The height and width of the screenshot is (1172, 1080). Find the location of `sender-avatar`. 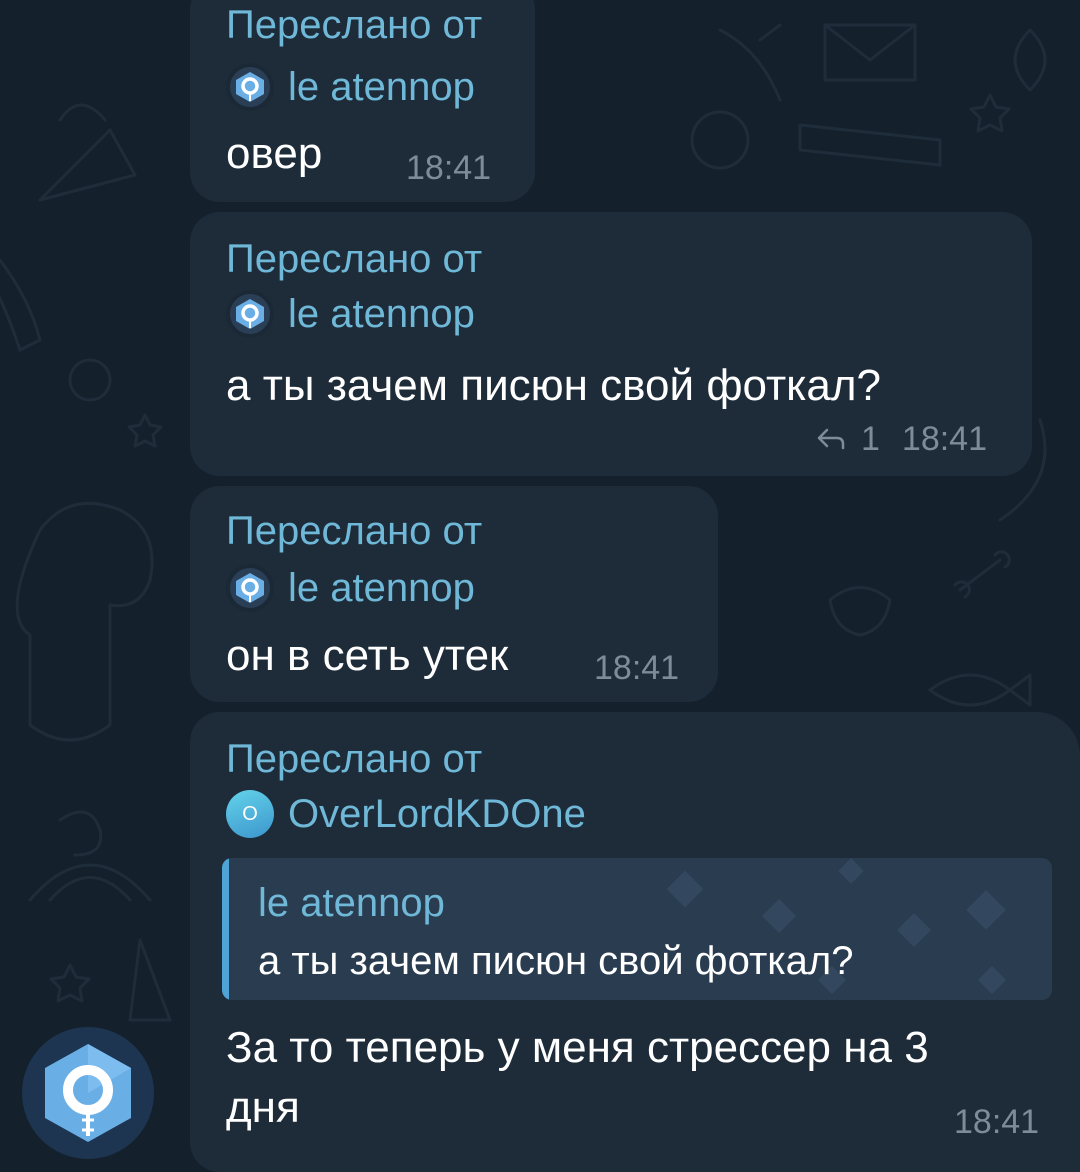

sender-avatar is located at coordinates (88, 1093).